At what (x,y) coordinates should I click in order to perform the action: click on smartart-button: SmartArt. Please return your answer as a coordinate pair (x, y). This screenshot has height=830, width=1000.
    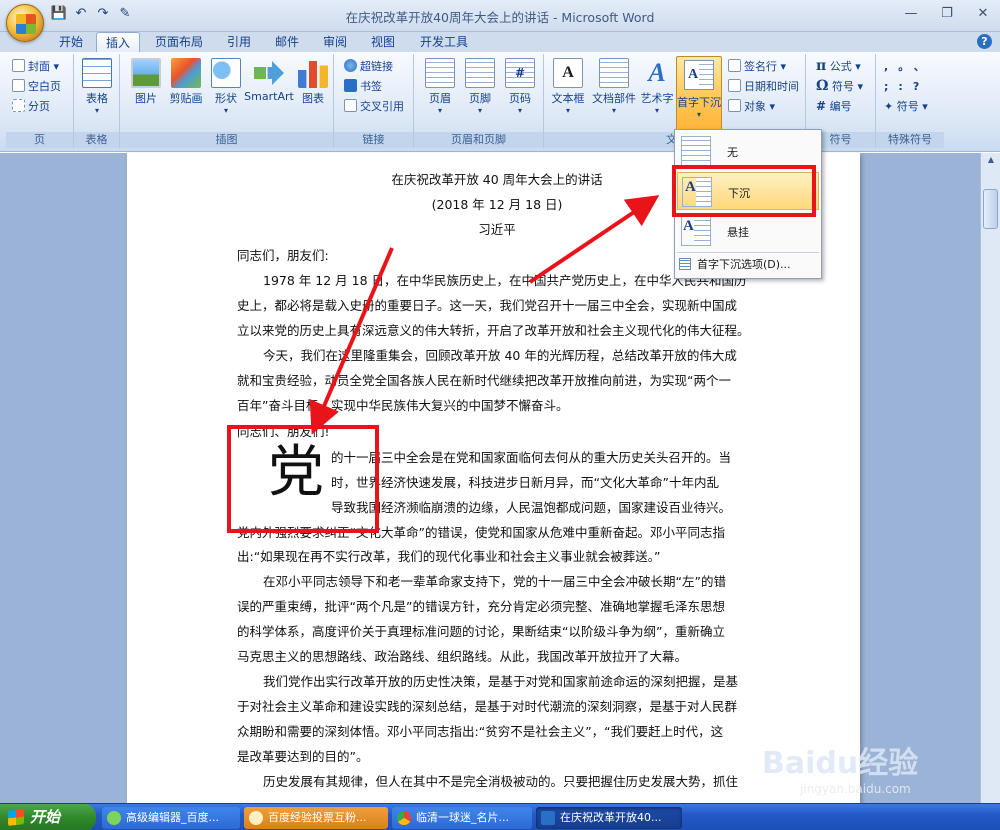
    Looking at the image, I should click on (269, 80).